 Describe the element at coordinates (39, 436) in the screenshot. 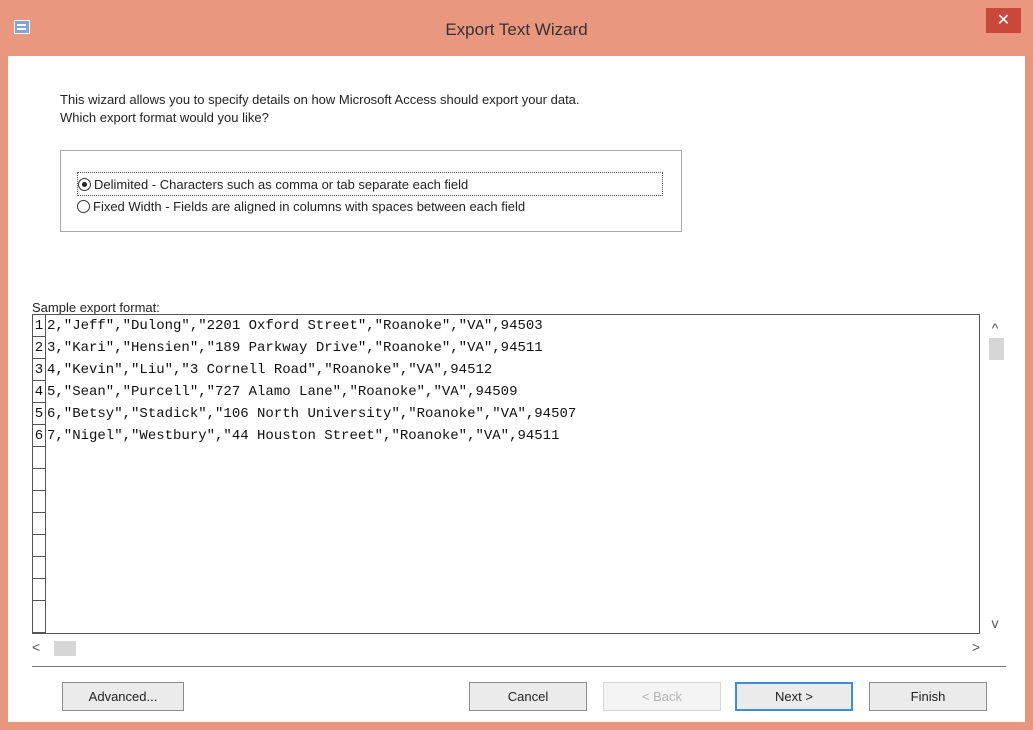

I see `line-number: 6` at that location.